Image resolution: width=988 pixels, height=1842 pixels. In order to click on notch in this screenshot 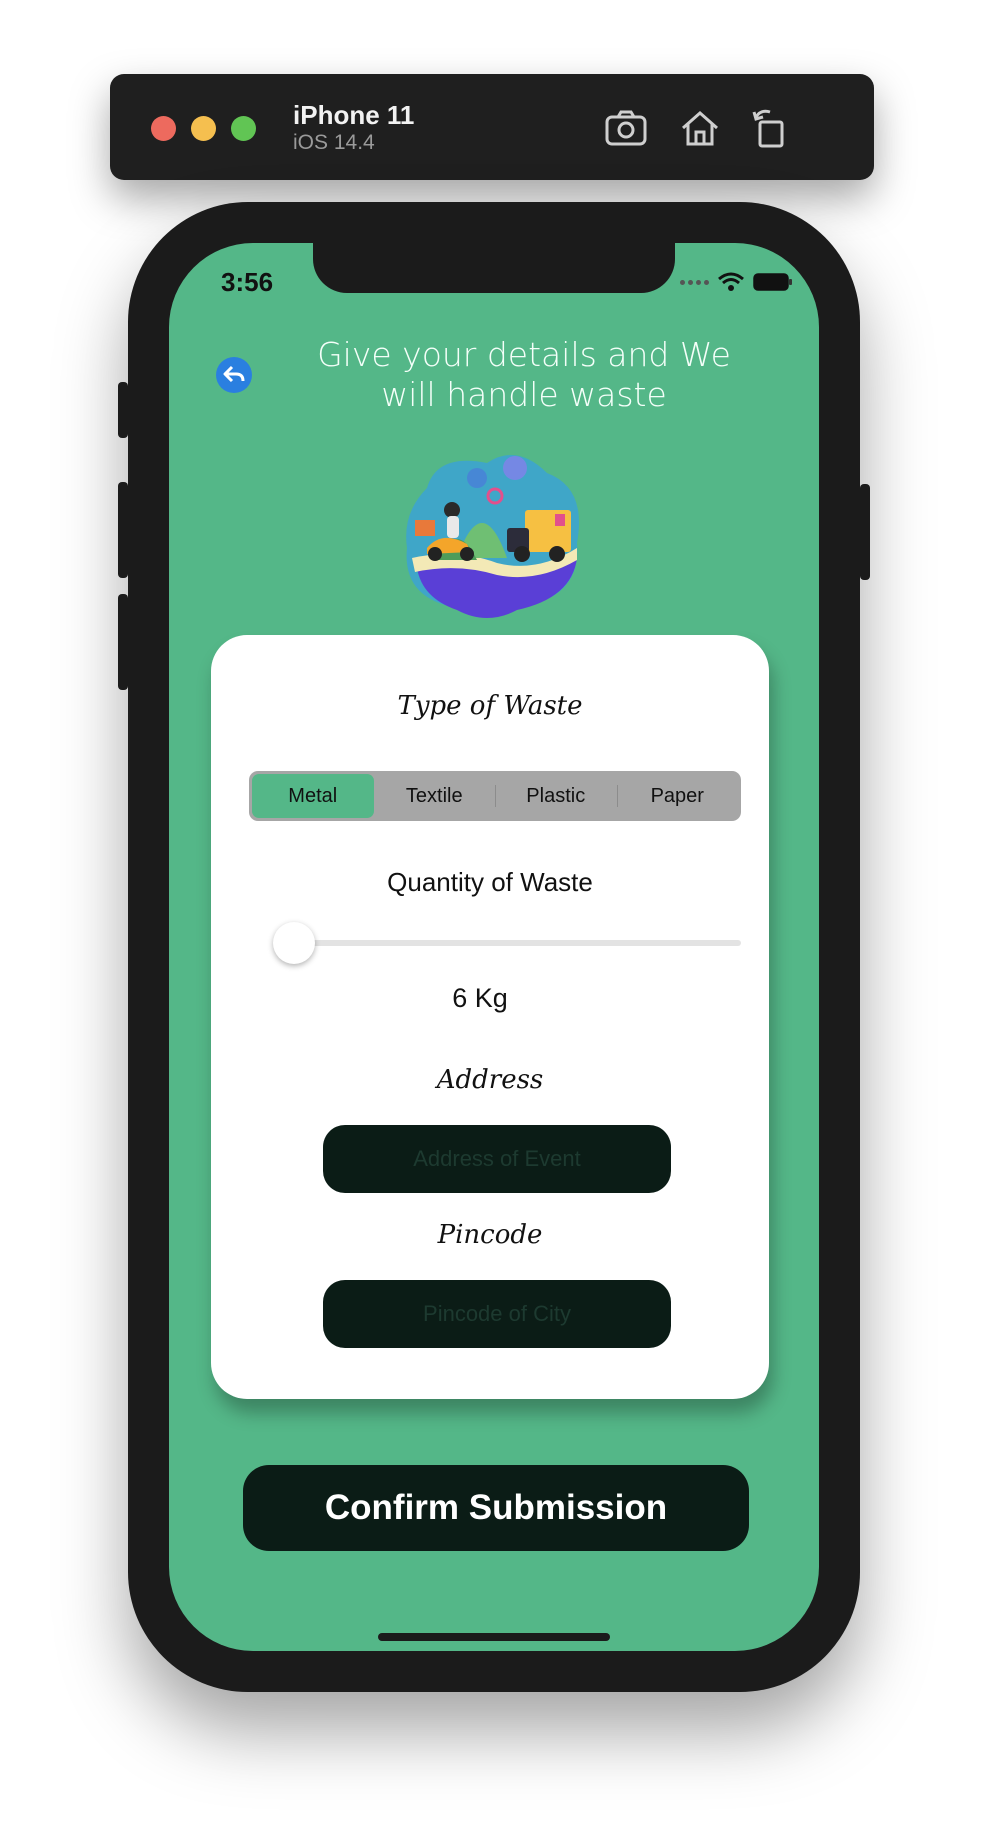, I will do `click(494, 268)`.